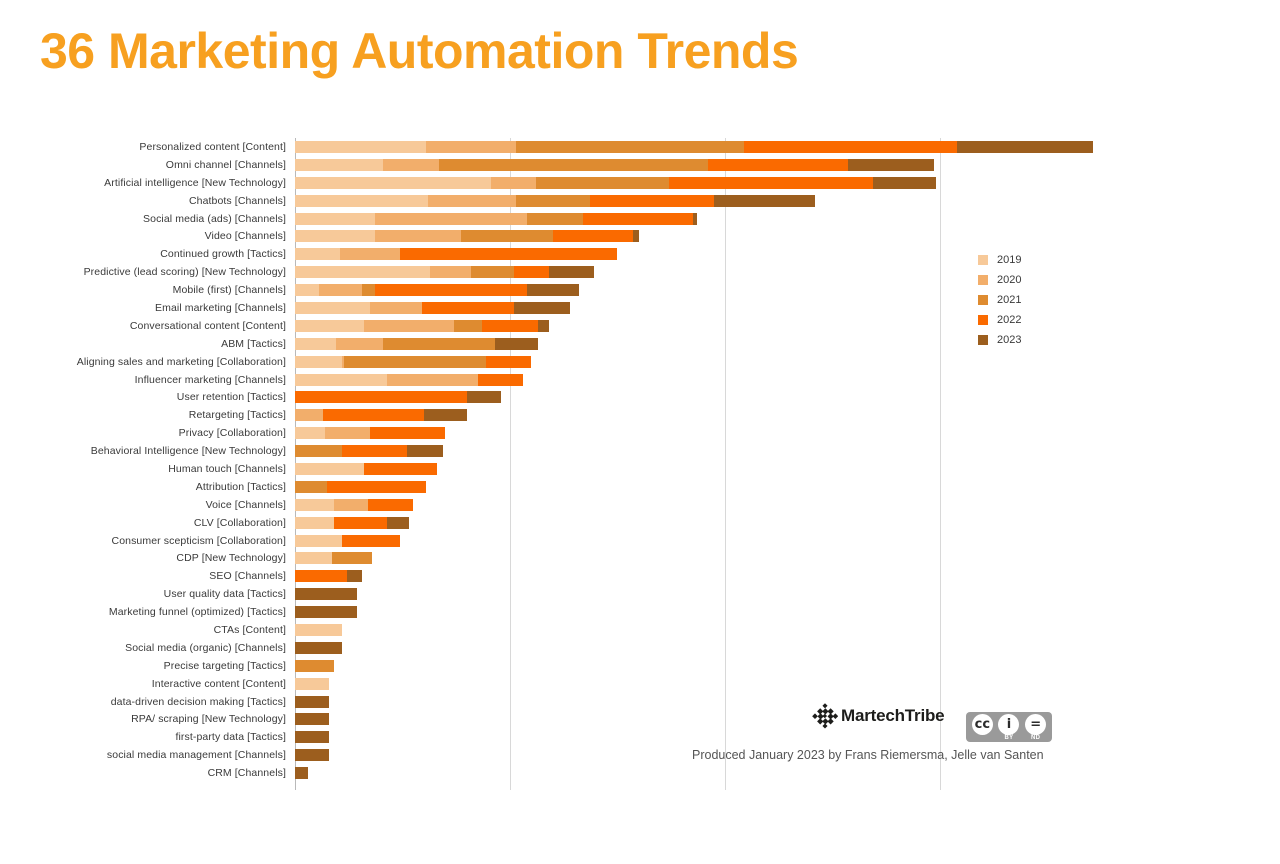 Image resolution: width=1280 pixels, height=864 pixels. What do you see at coordinates (640, 469) in the screenshot?
I see `chart-bar-row: Human touch [Channels]` at bounding box center [640, 469].